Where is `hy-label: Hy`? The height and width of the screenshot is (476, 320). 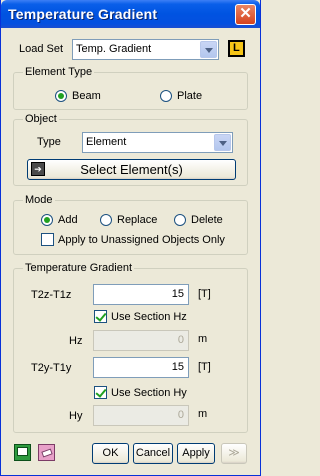
hy-label: Hy is located at coordinates (76, 416).